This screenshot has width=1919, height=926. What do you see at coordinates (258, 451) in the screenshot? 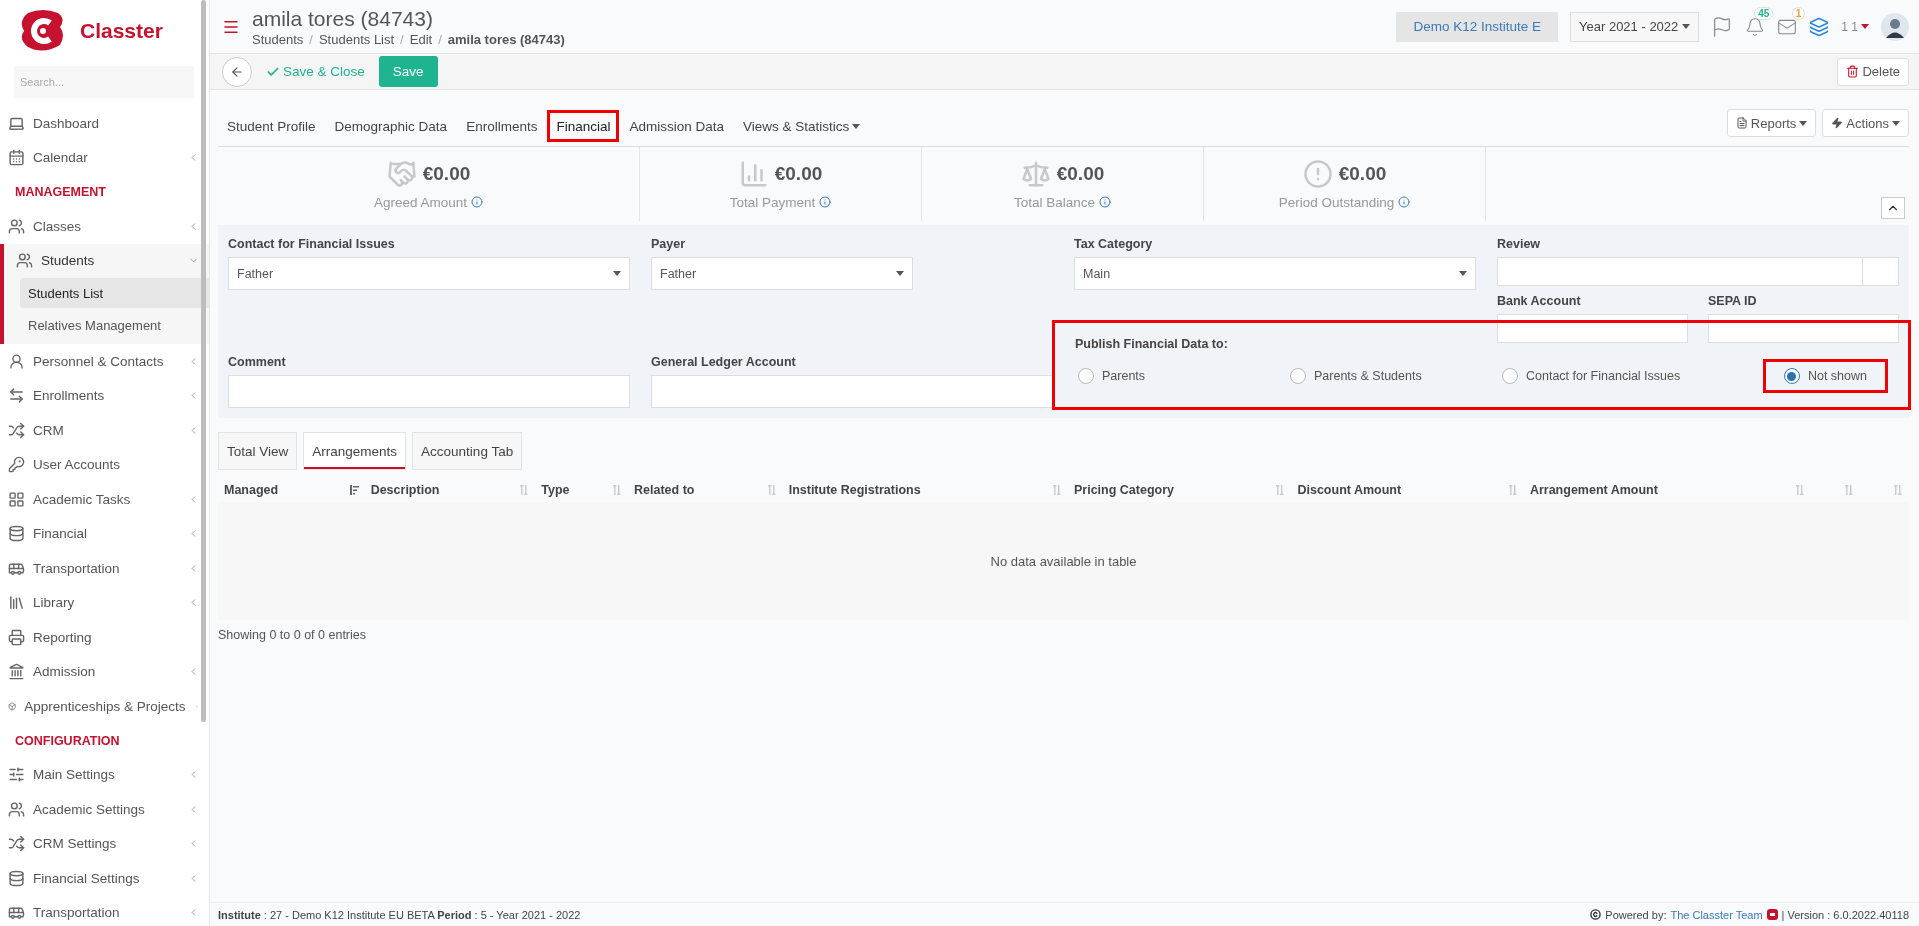
I see `subtab: Total View` at bounding box center [258, 451].